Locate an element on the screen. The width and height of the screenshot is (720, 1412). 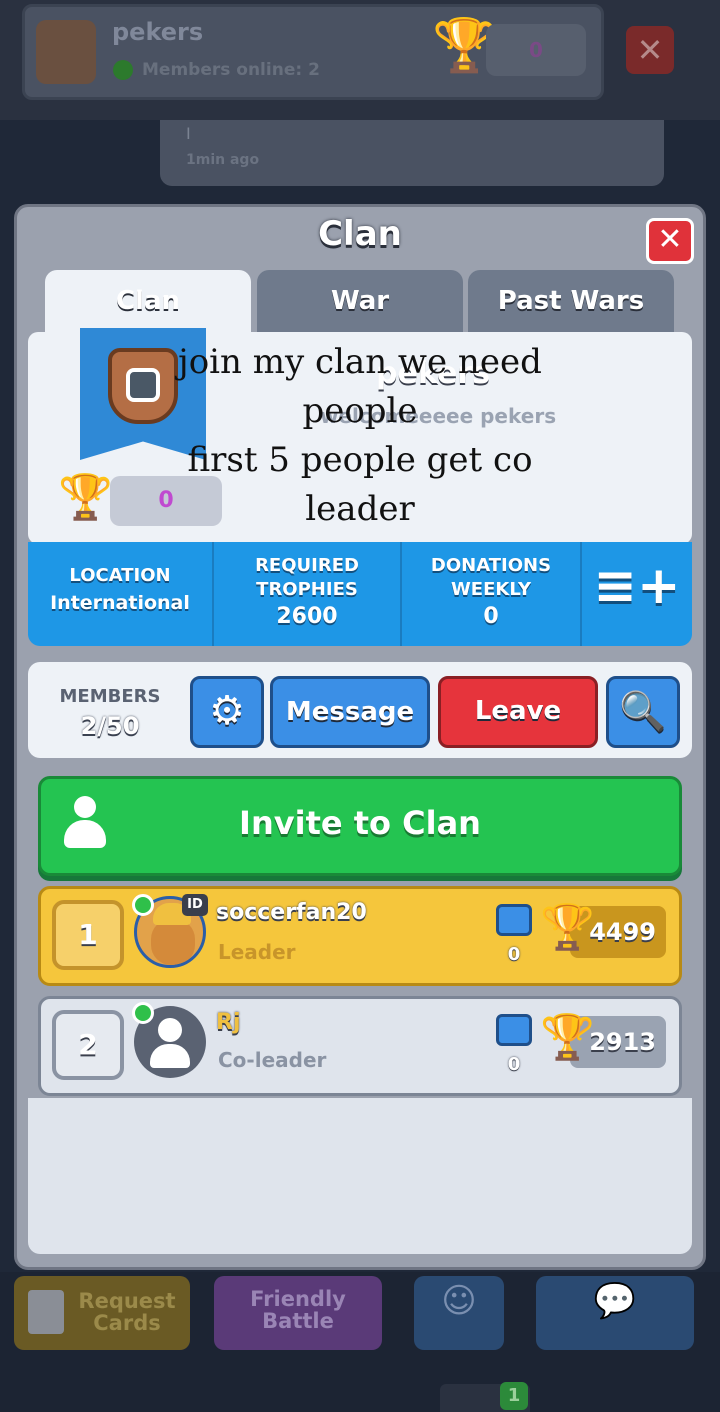
tab-past-wars: Past Wars is located at coordinates (571, 303).